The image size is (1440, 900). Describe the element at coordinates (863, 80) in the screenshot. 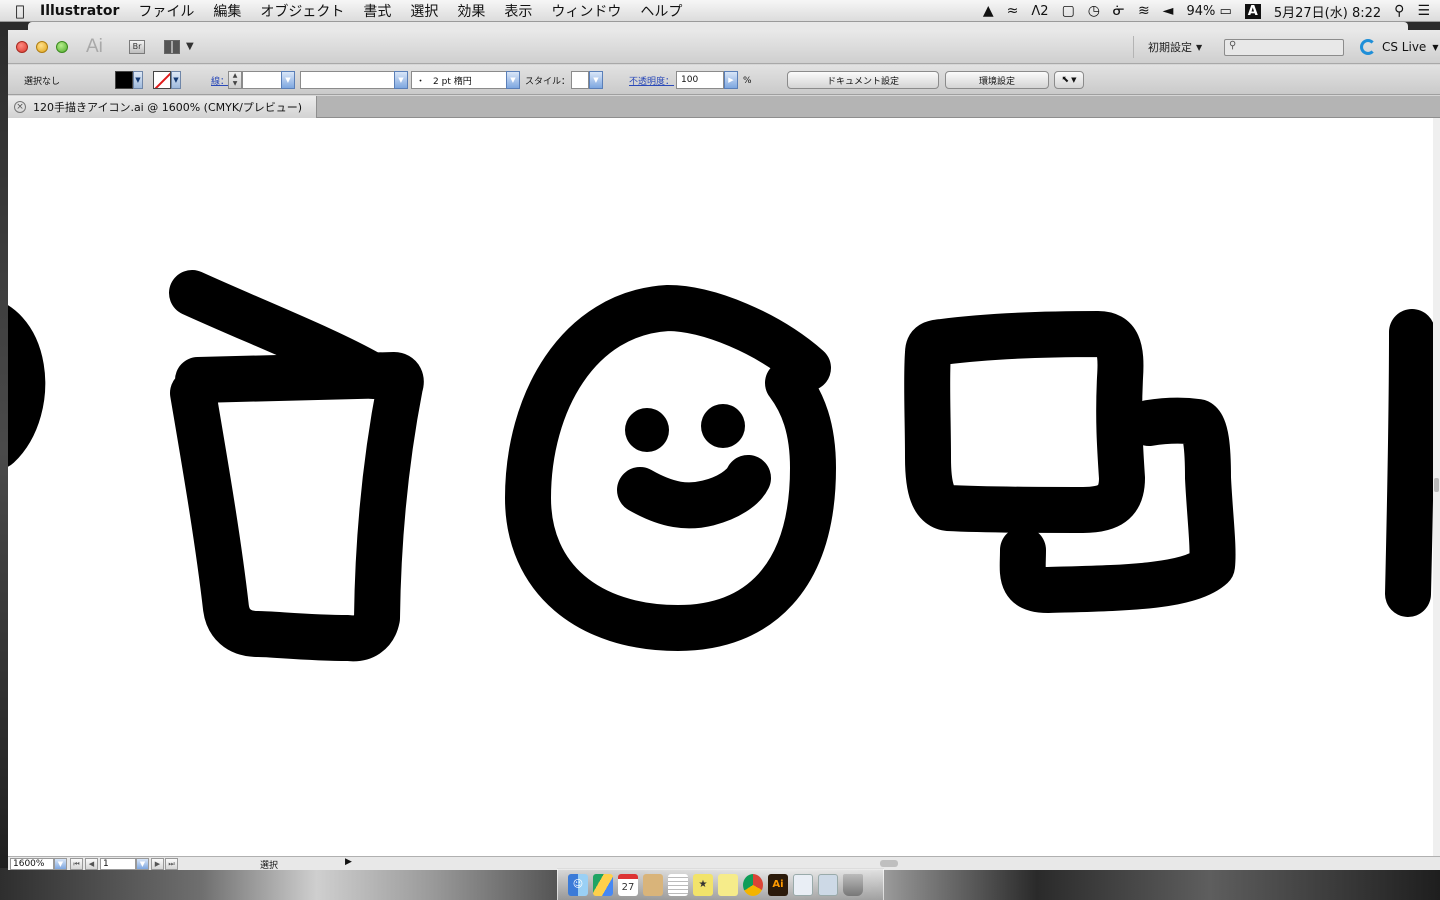

I see `document-setup-button: ドキュメント設定` at that location.